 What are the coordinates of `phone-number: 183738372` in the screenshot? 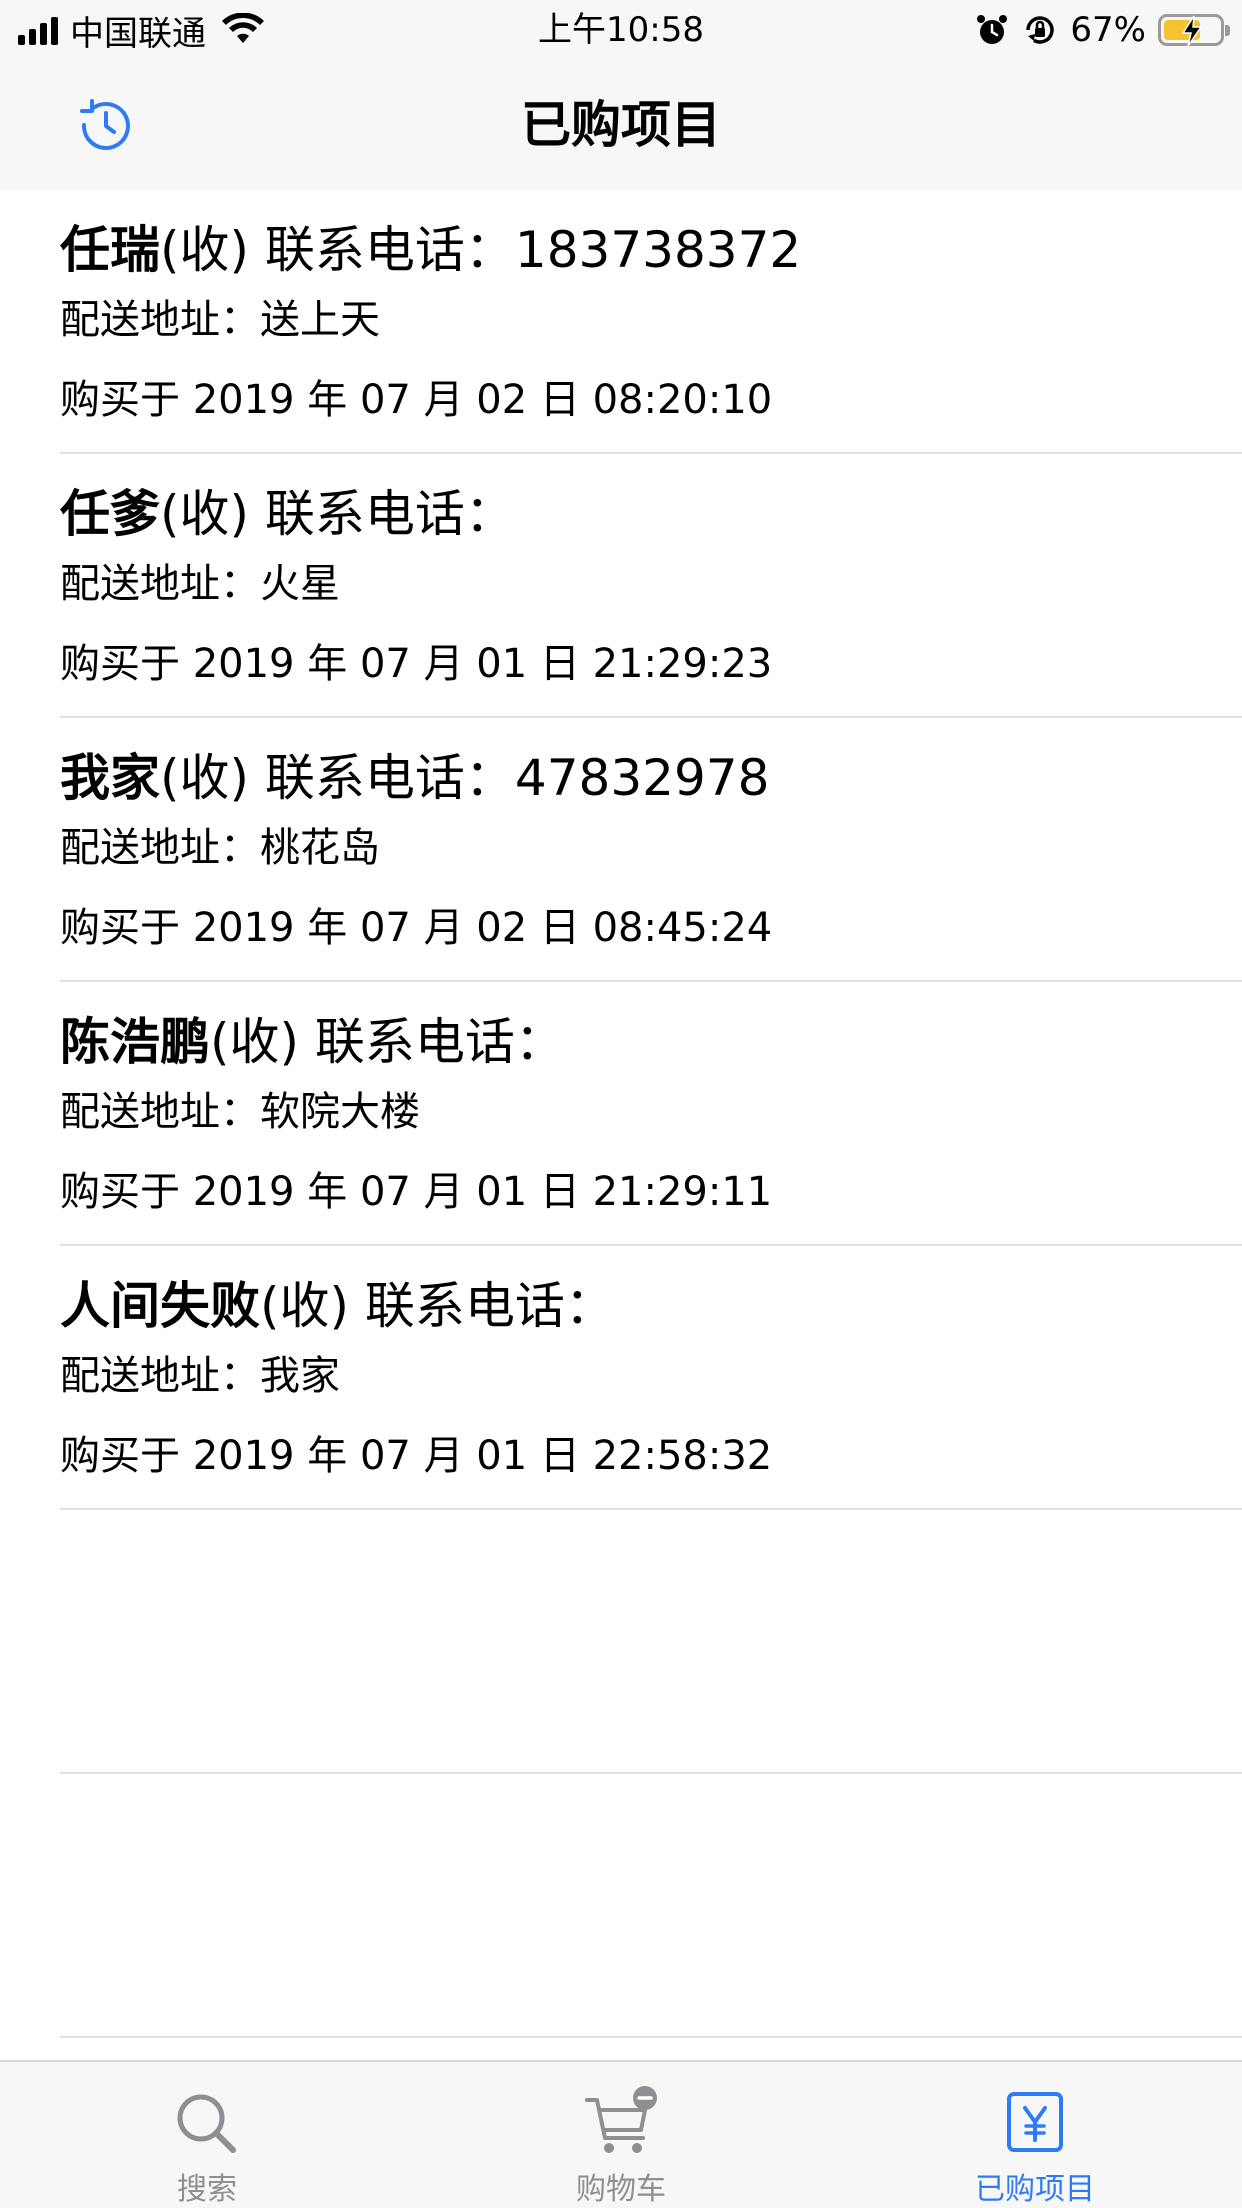 It's located at (658, 250).